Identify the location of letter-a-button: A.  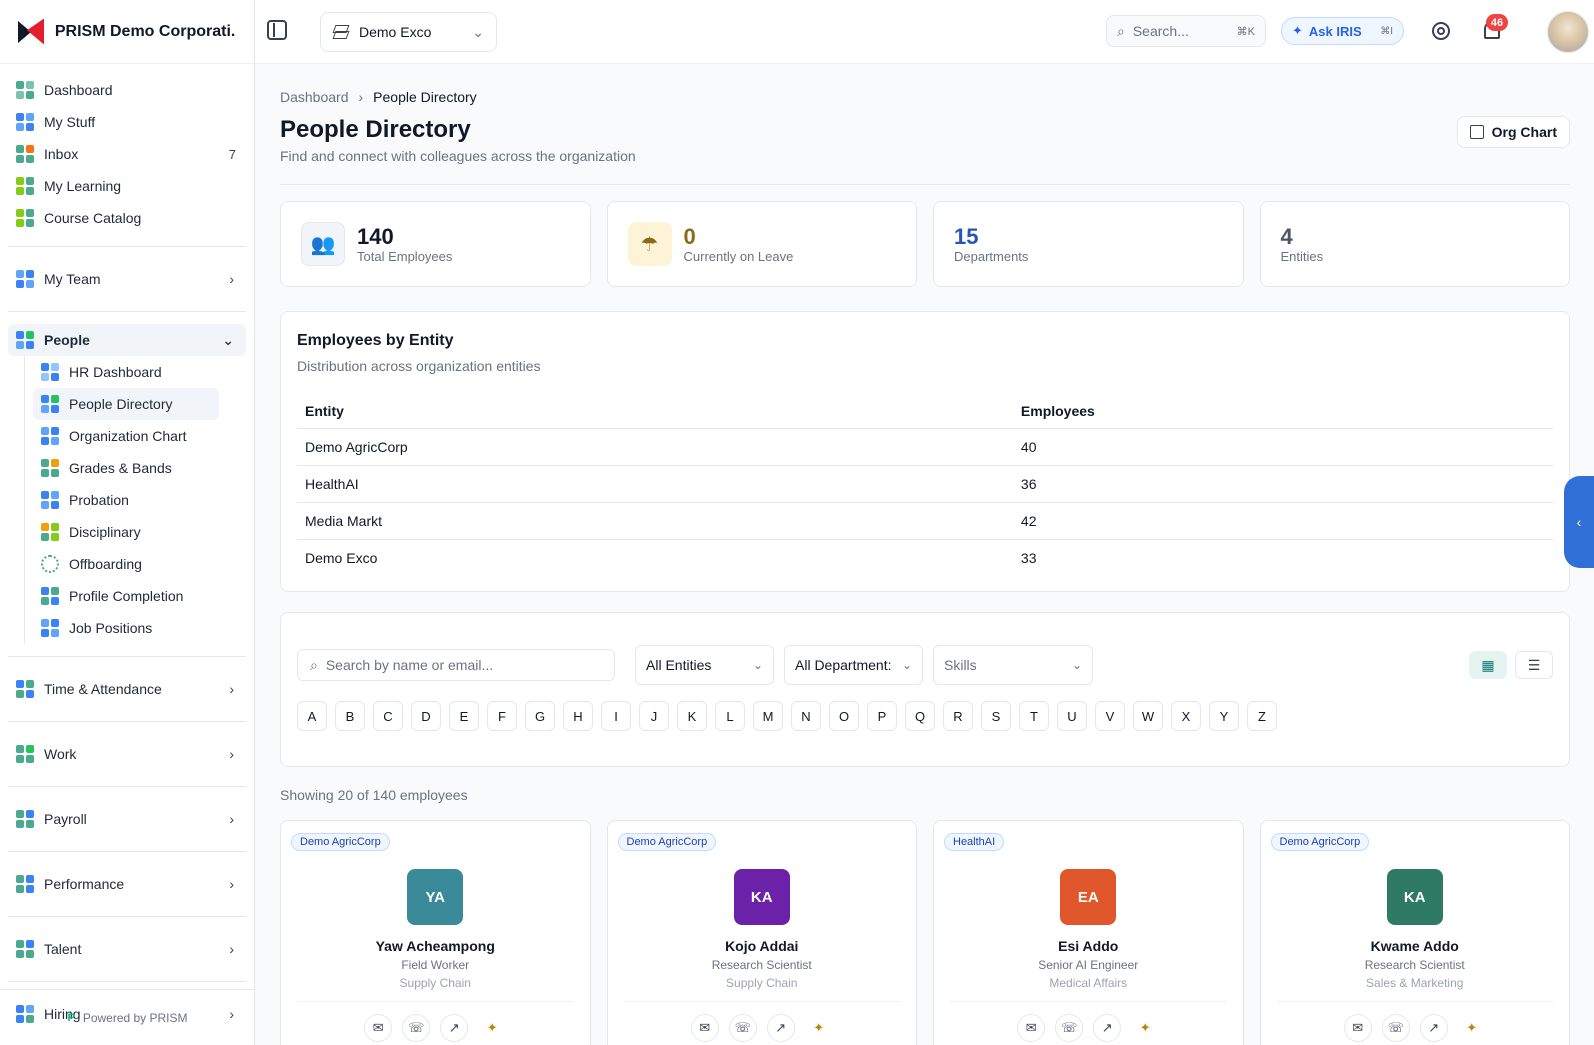
(312, 716).